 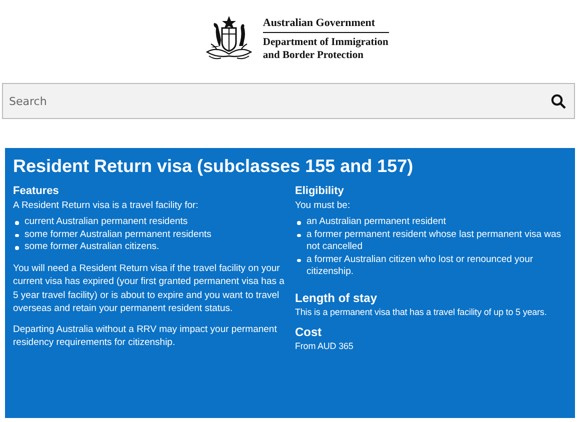 What do you see at coordinates (145, 336) in the screenshot?
I see `paragraph: Departing Australia without a RRV may impact your permanent residency requirements for citizenship.` at bounding box center [145, 336].